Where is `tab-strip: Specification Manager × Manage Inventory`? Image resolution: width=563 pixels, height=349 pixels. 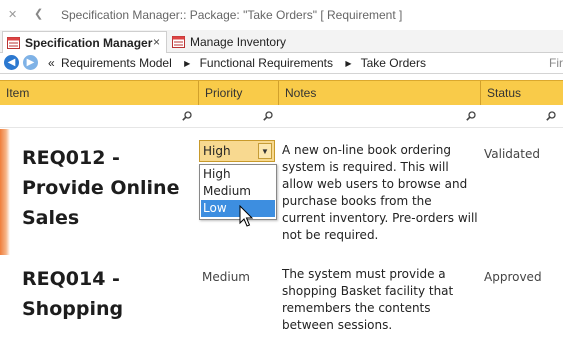
tab-strip: Specification Manager × Manage Inventory is located at coordinates (281, 41).